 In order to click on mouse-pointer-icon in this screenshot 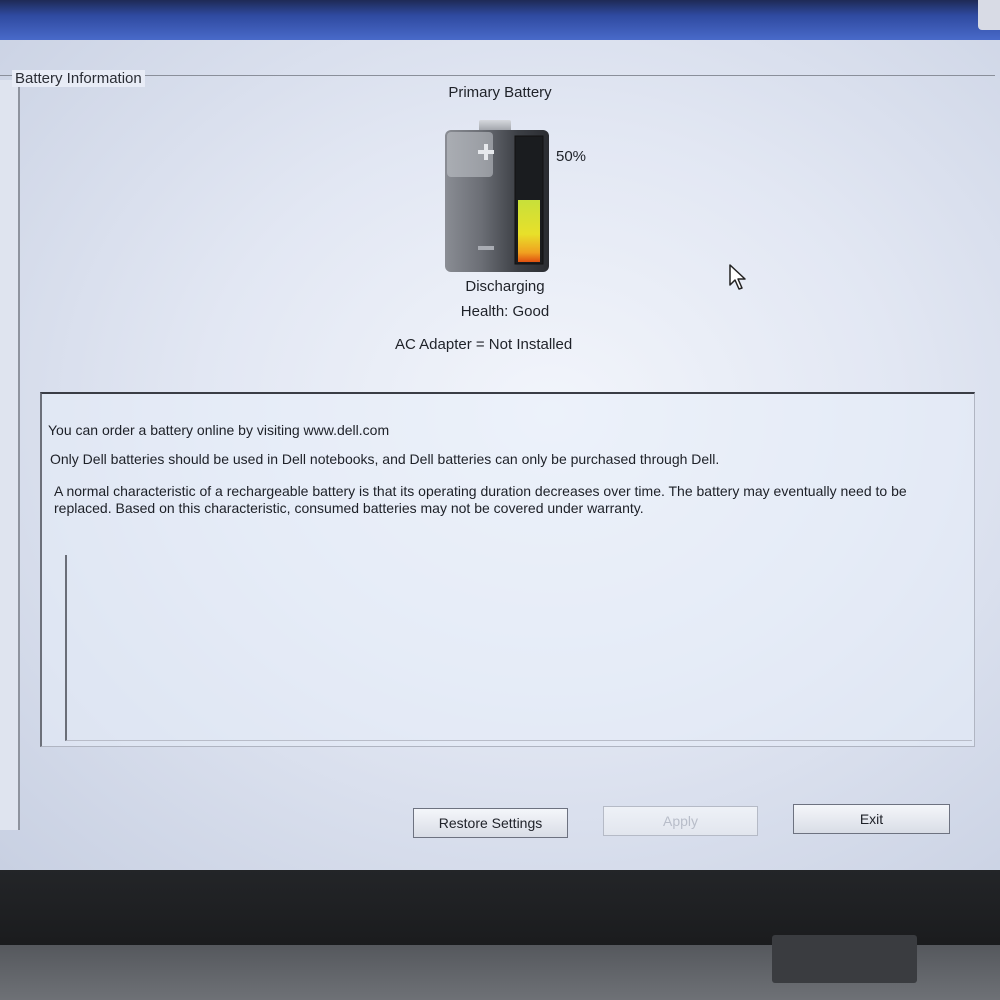, I will do `click(737, 277)`.